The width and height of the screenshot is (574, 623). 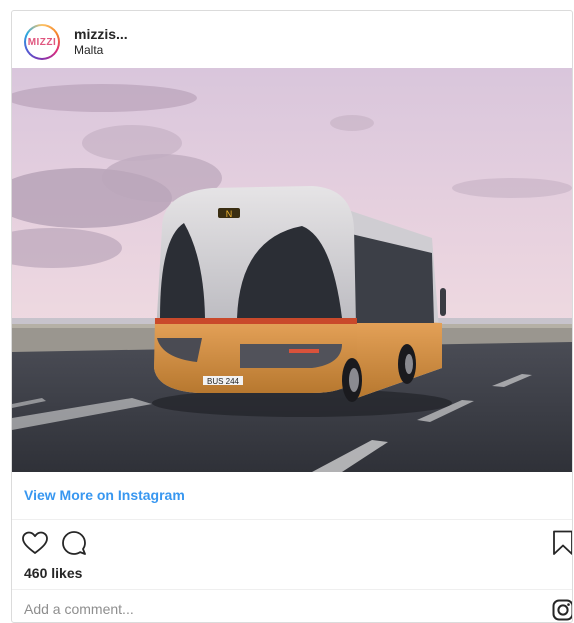 I want to click on bookmark-icon, so click(x=562, y=543).